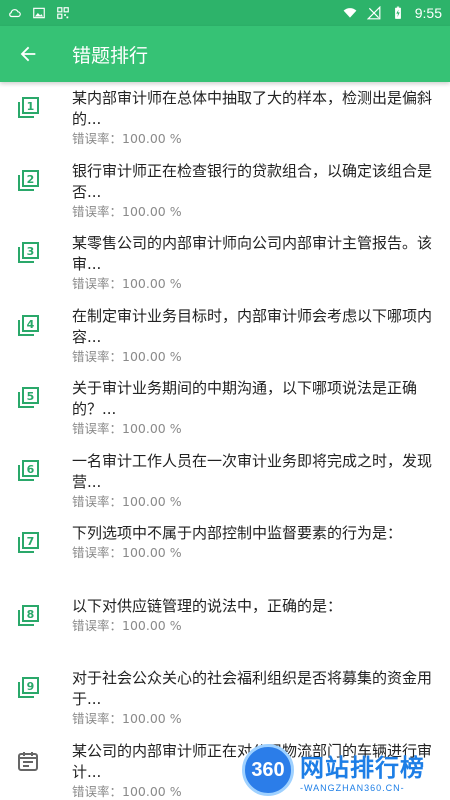 This screenshot has height=800, width=450. What do you see at coordinates (31, 106) in the screenshot?
I see `svg-text: 1` at bounding box center [31, 106].